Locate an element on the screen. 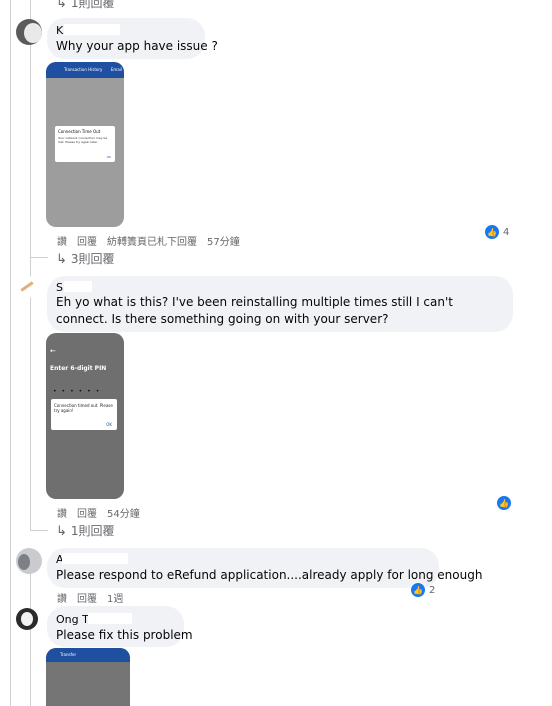  comment-time: 54分鐘 is located at coordinates (123, 514).